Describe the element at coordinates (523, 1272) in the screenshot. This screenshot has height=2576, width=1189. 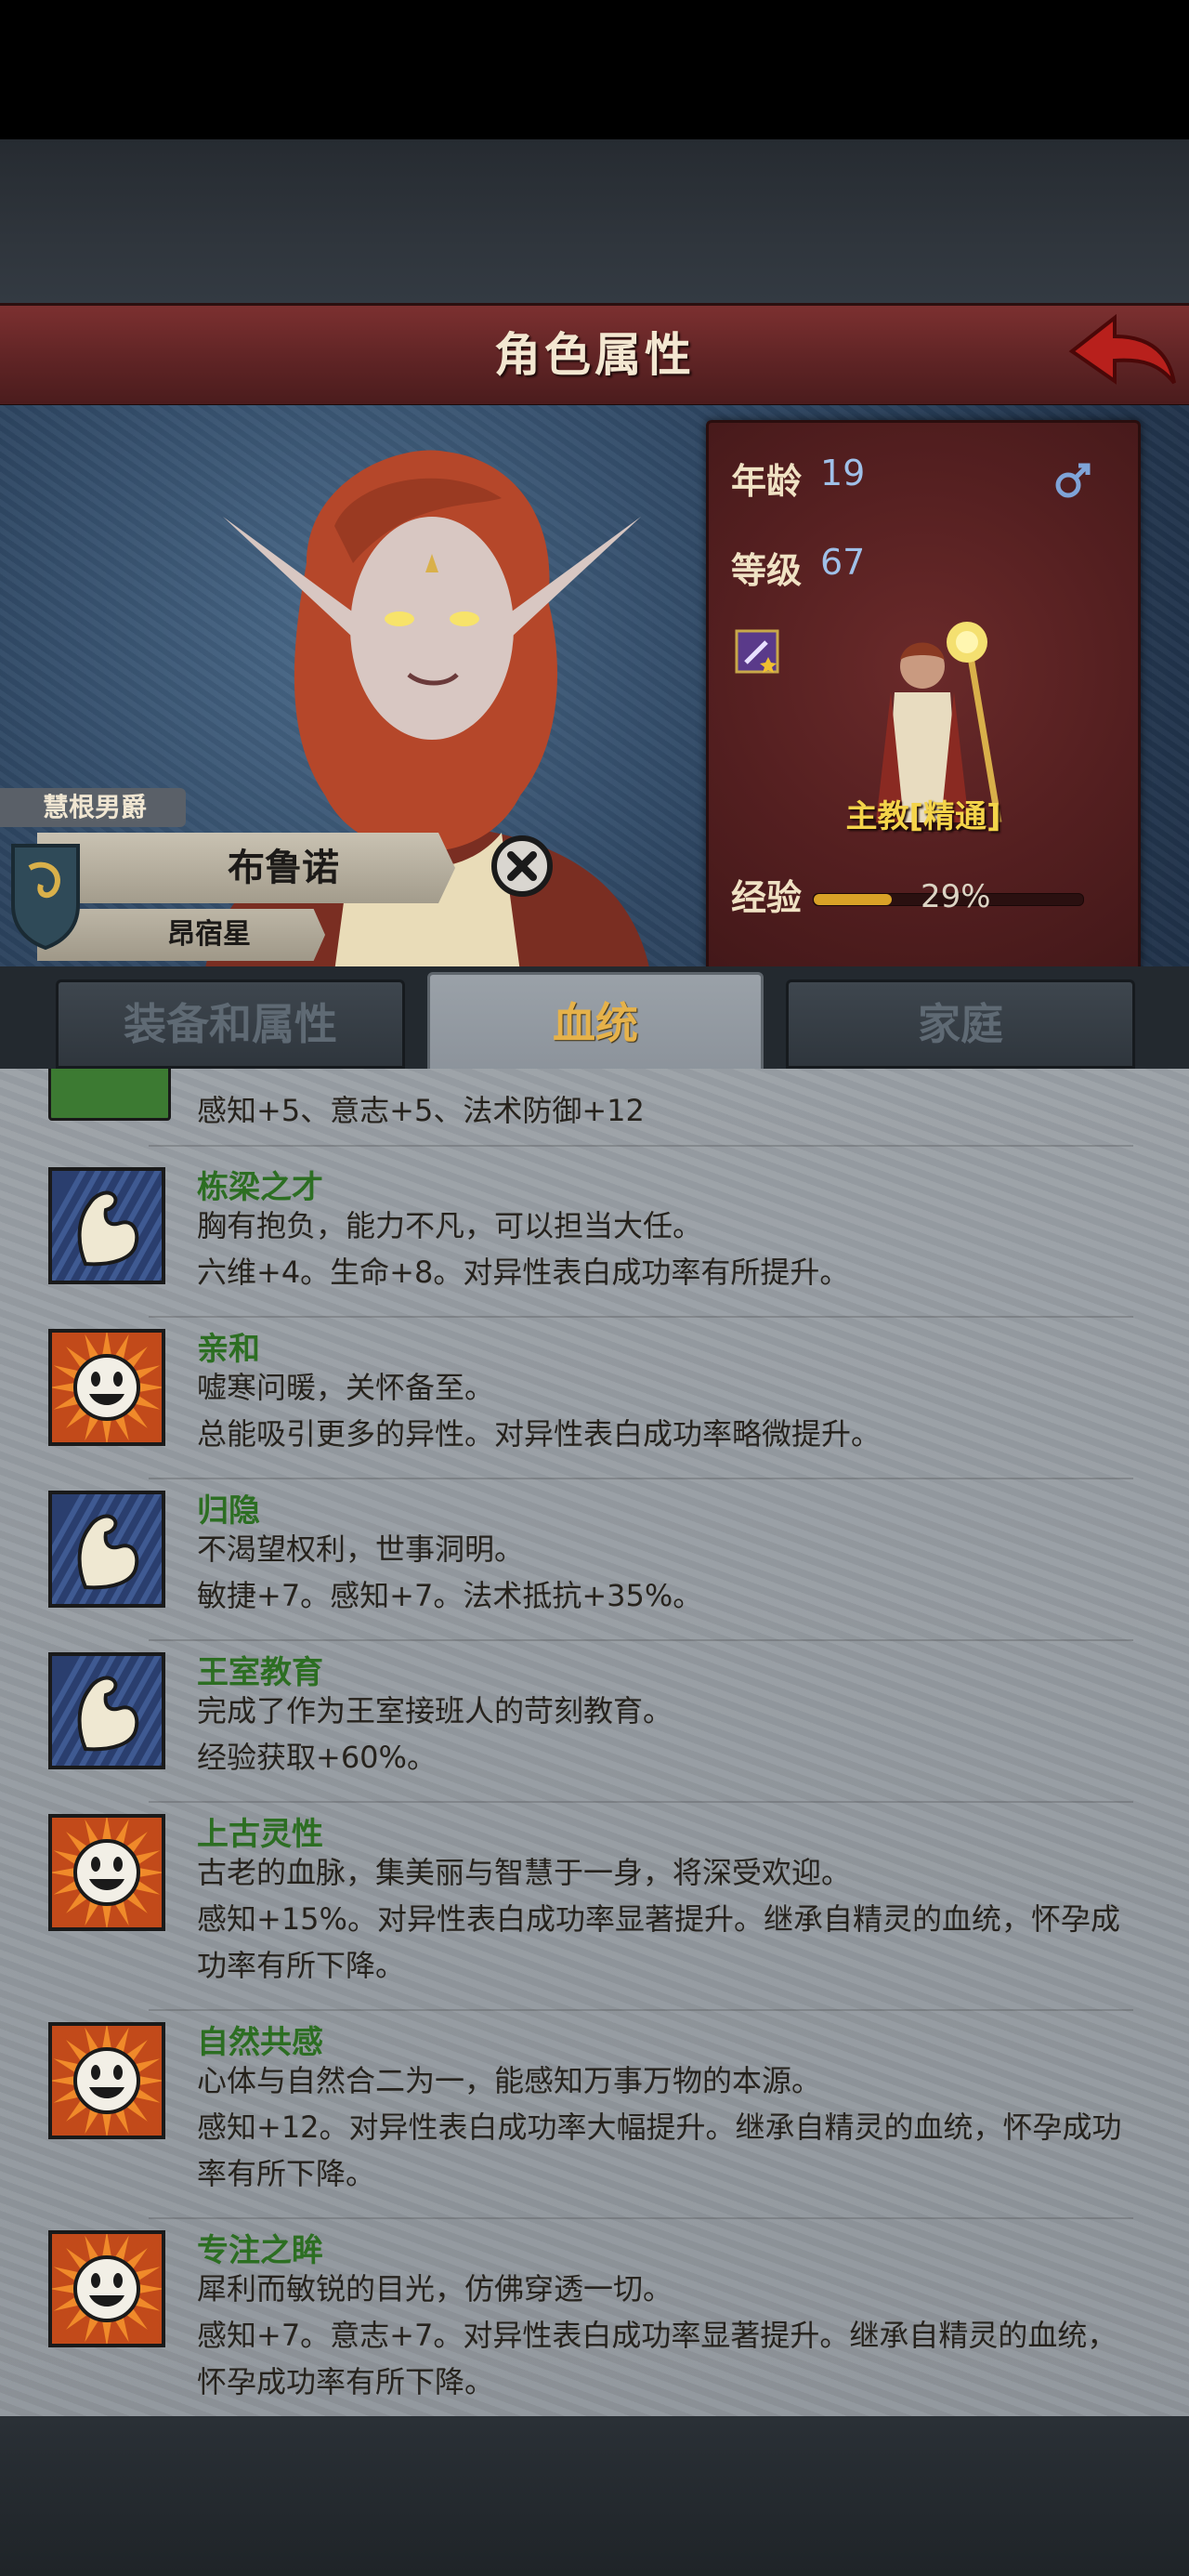
I see `trait-desc-line: 六维+4。生命+8。对异性表白成功率有所提升。` at that location.